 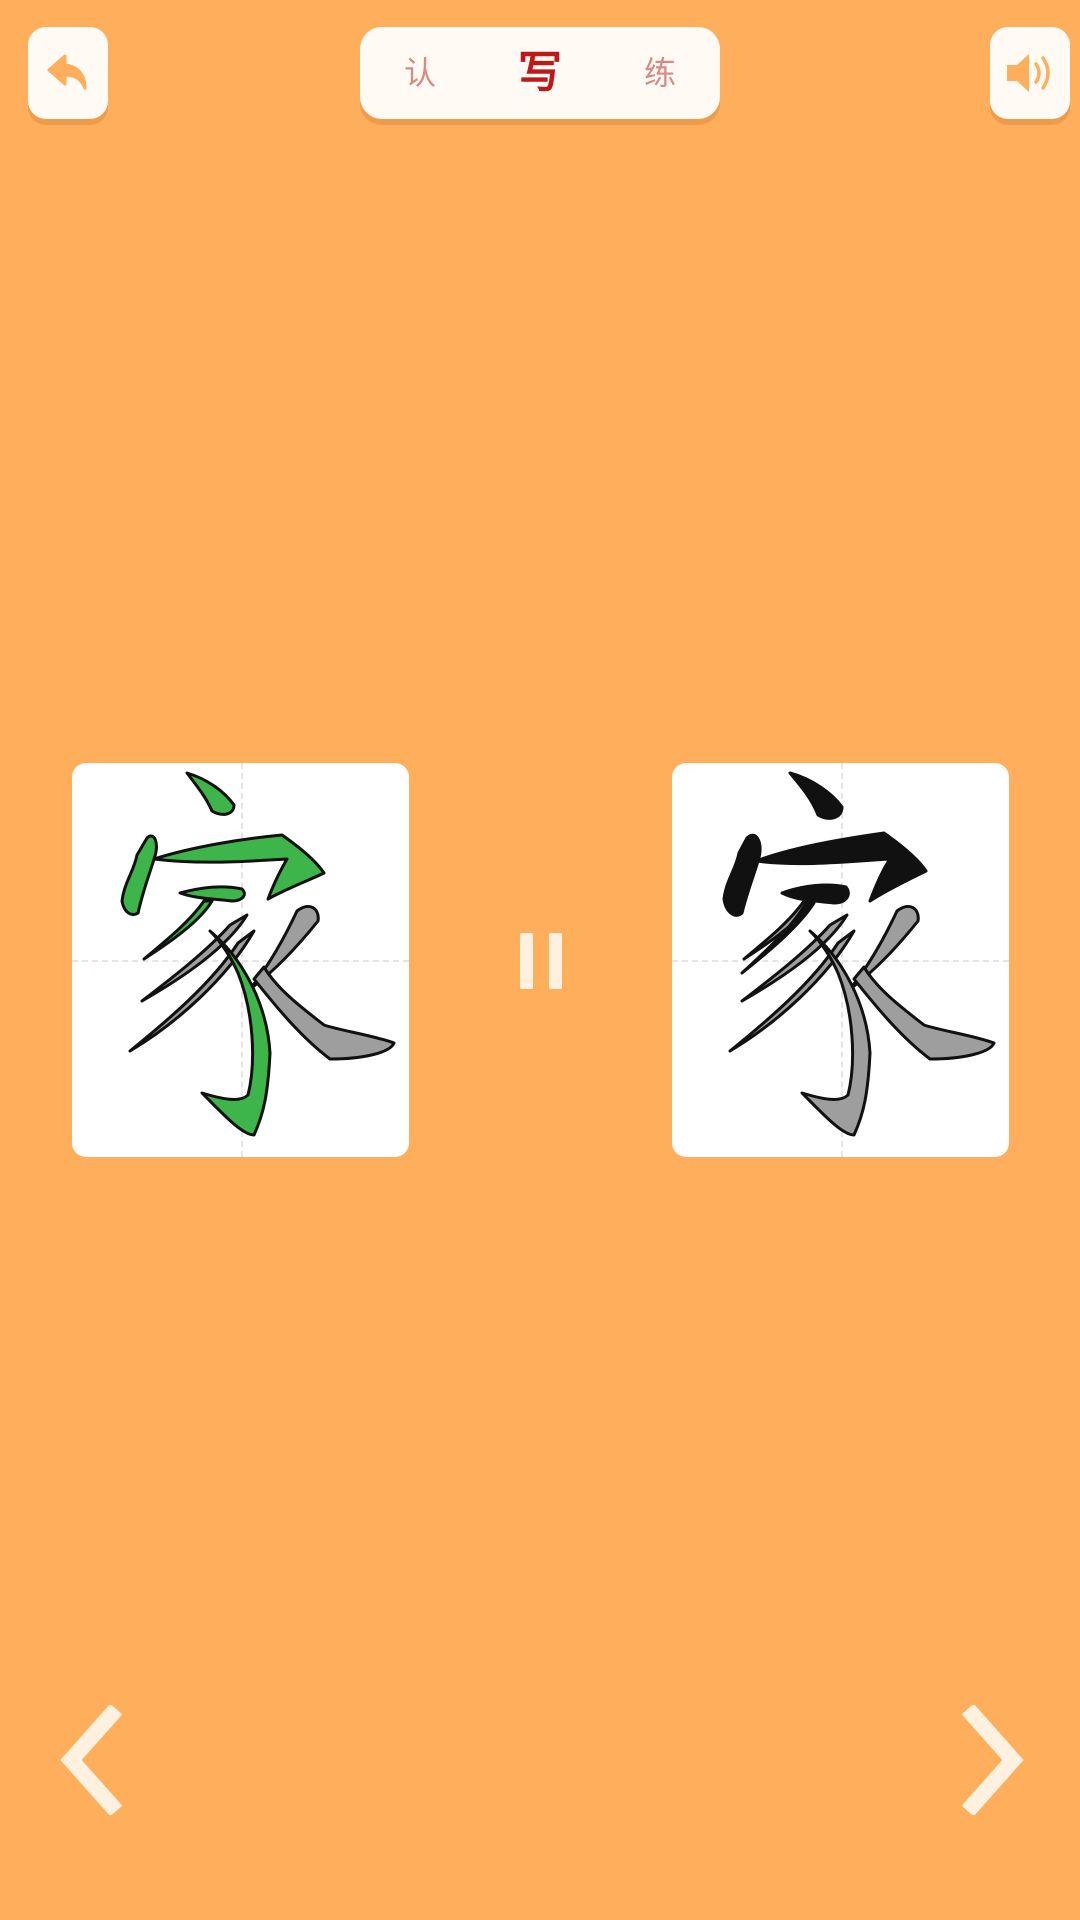 I want to click on pause-bar-right, so click(x=555, y=961).